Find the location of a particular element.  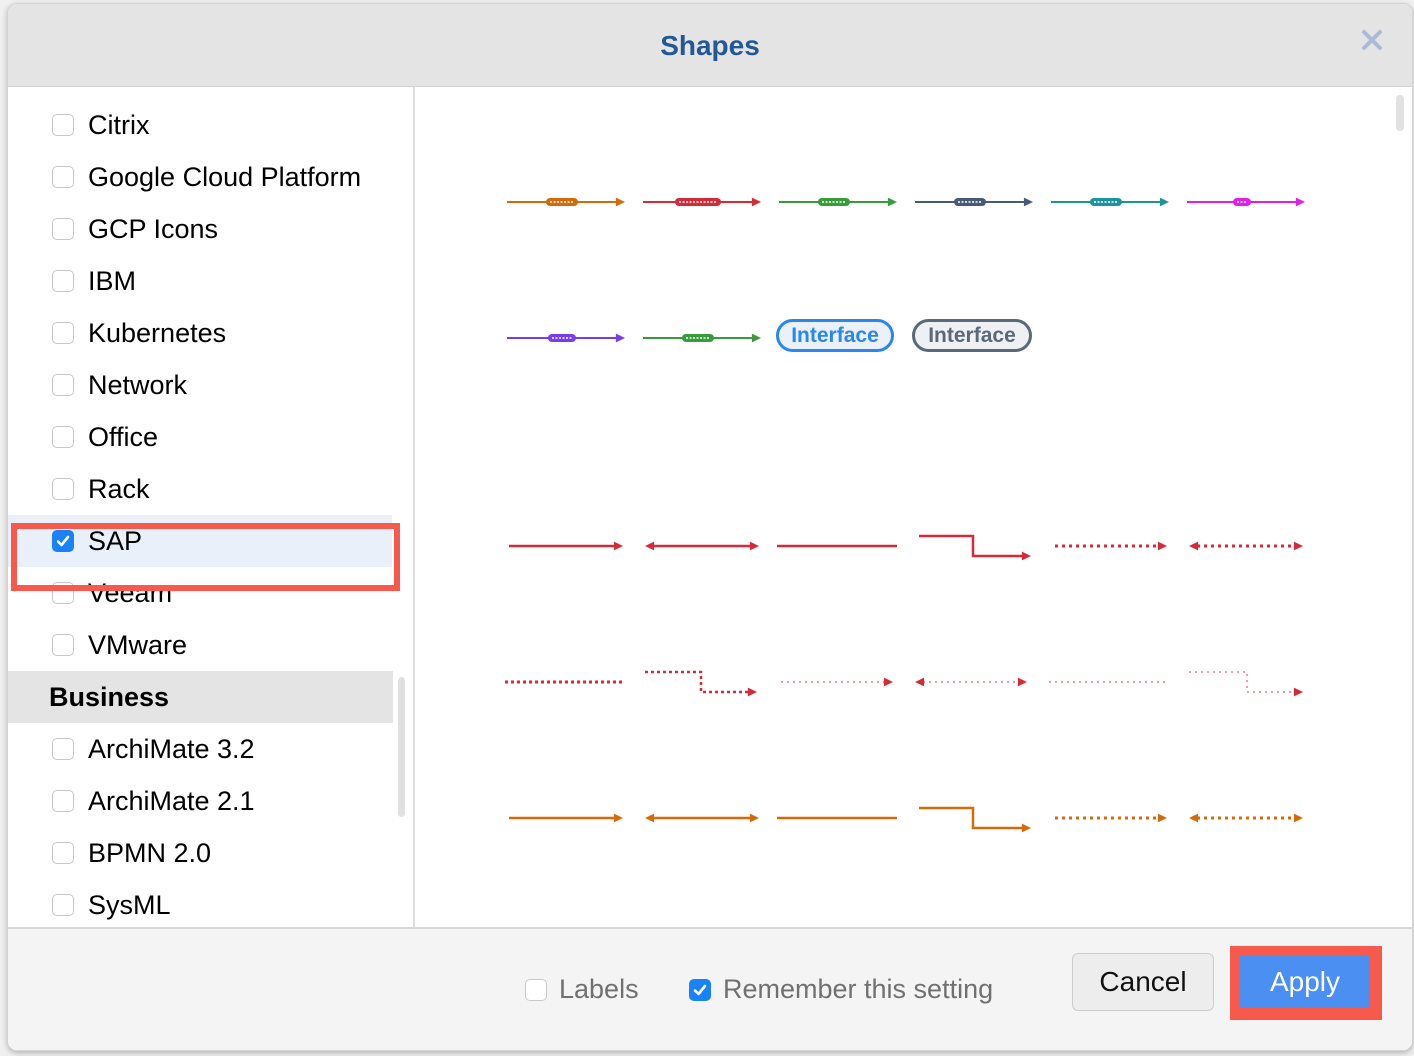

library-item-label: SAP is located at coordinates (115, 540).